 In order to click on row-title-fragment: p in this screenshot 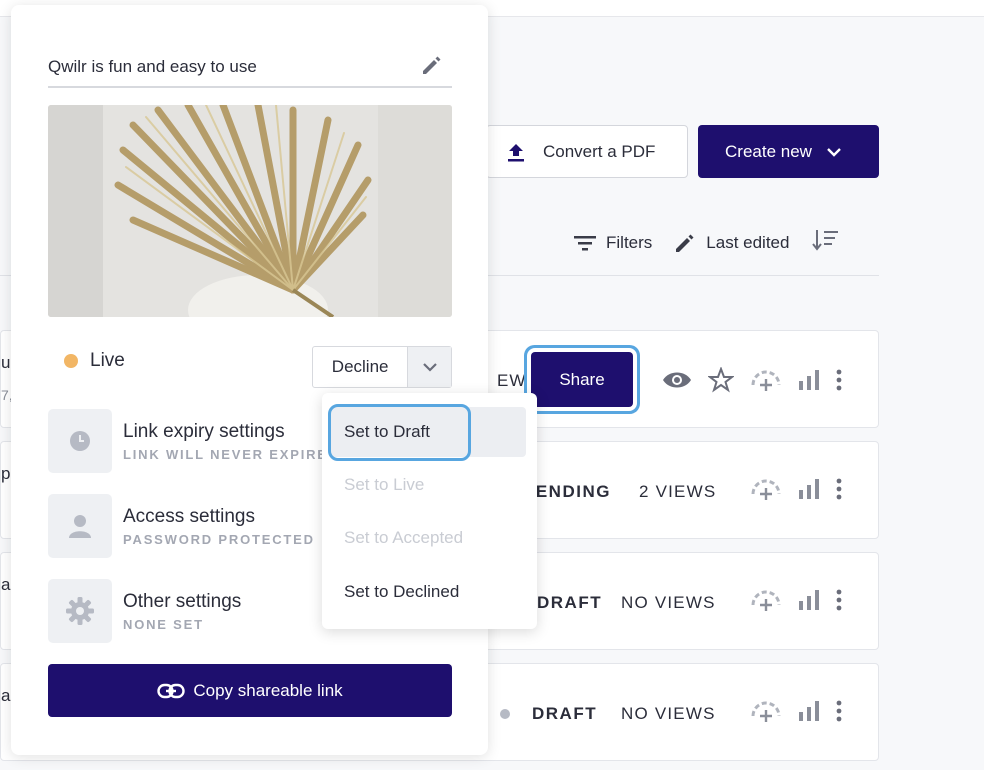, I will do `click(6, 473)`.